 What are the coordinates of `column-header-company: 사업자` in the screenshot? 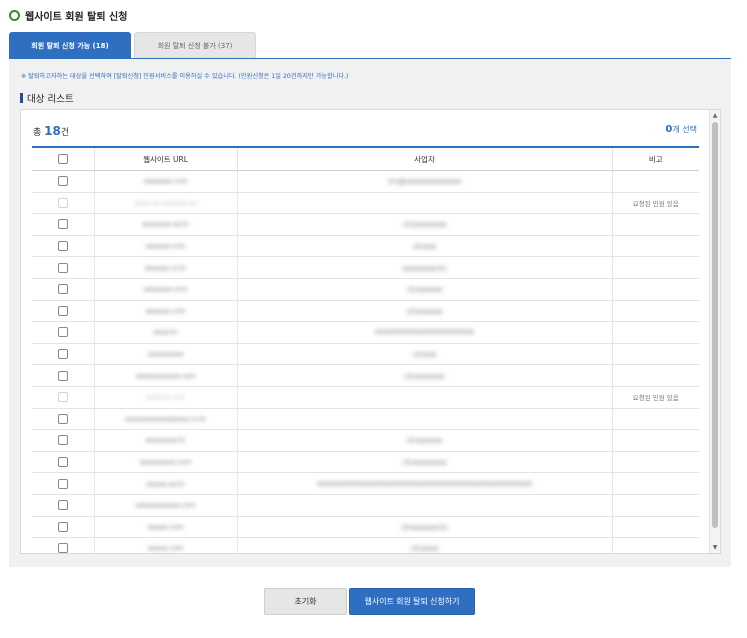 It's located at (424, 159).